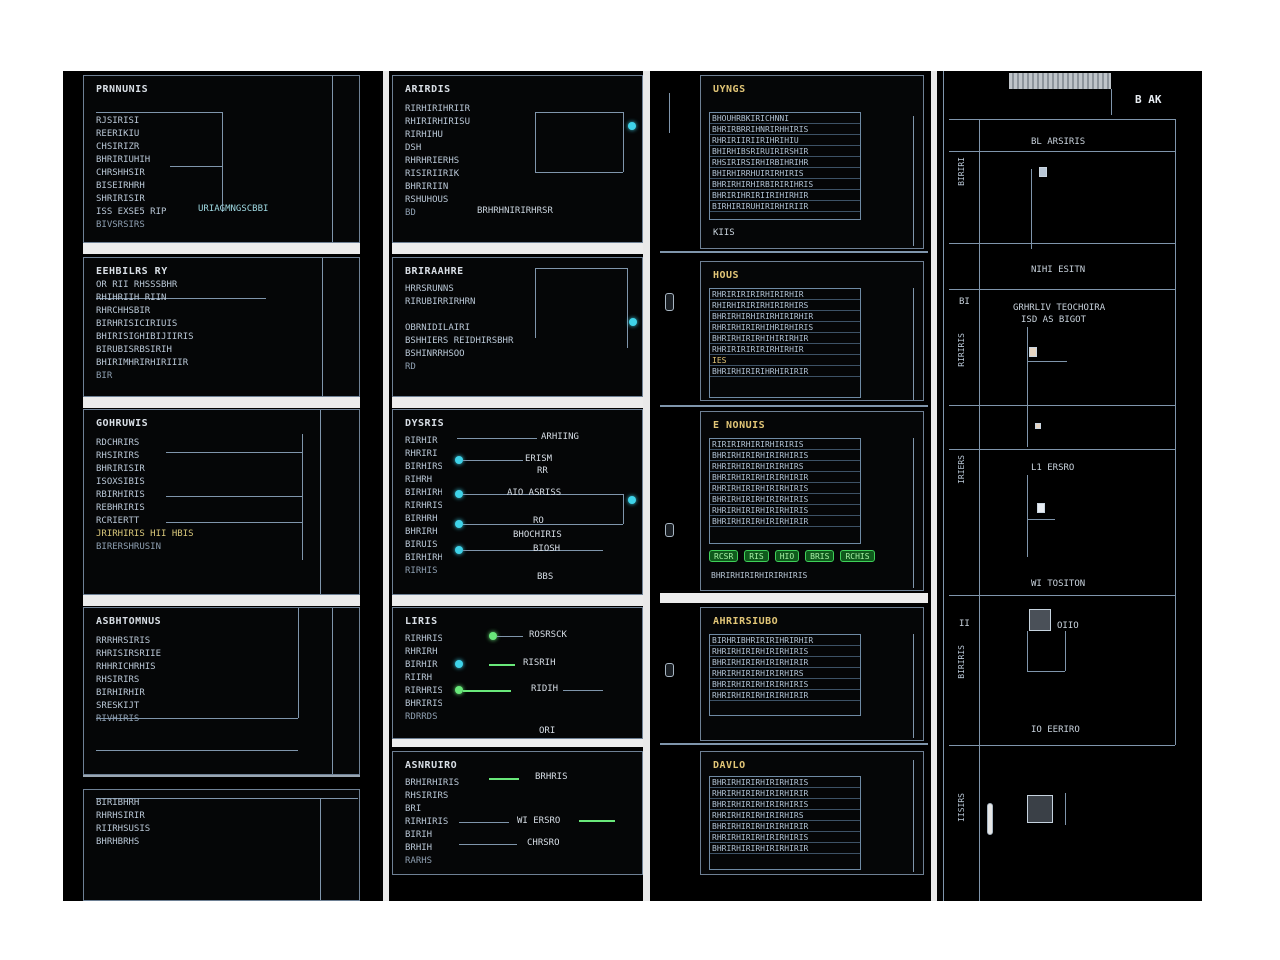  I want to click on status-badge: HIO, so click(787, 556).